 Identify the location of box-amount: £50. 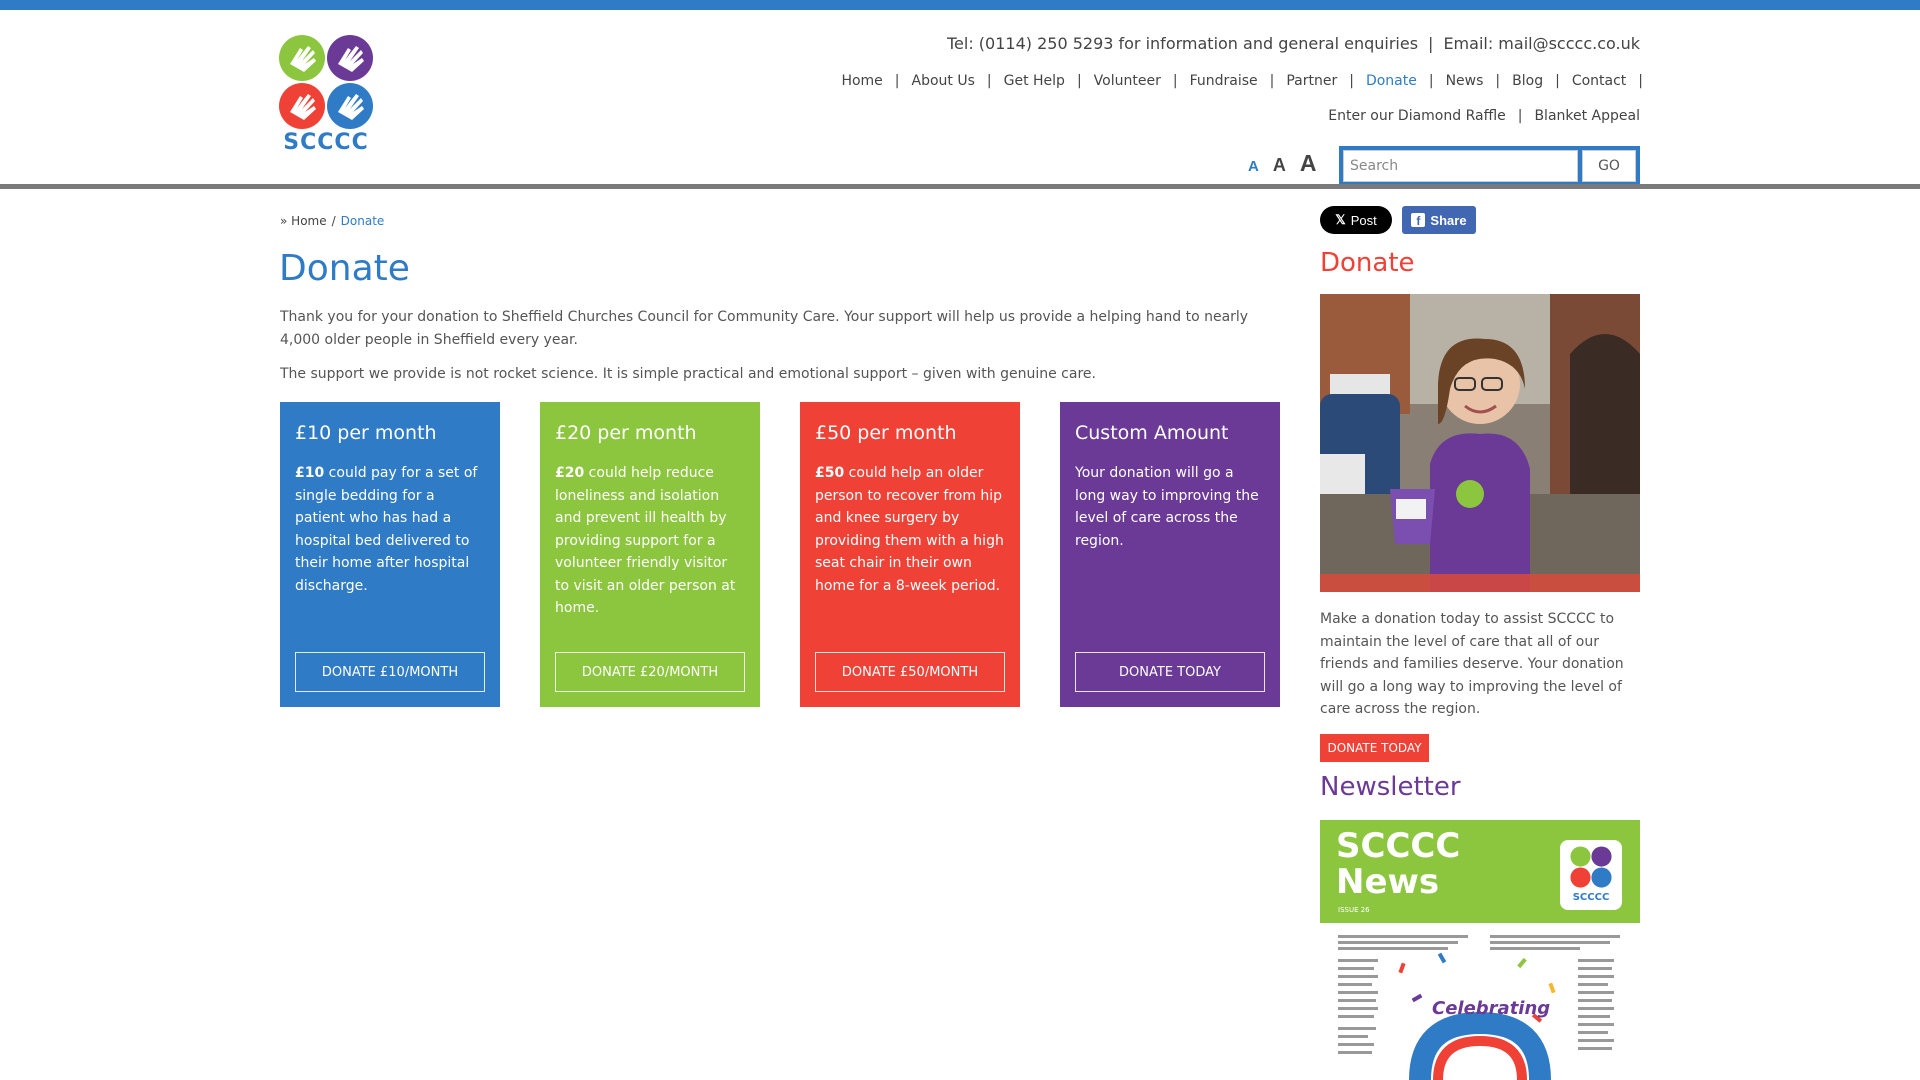
(830, 473).